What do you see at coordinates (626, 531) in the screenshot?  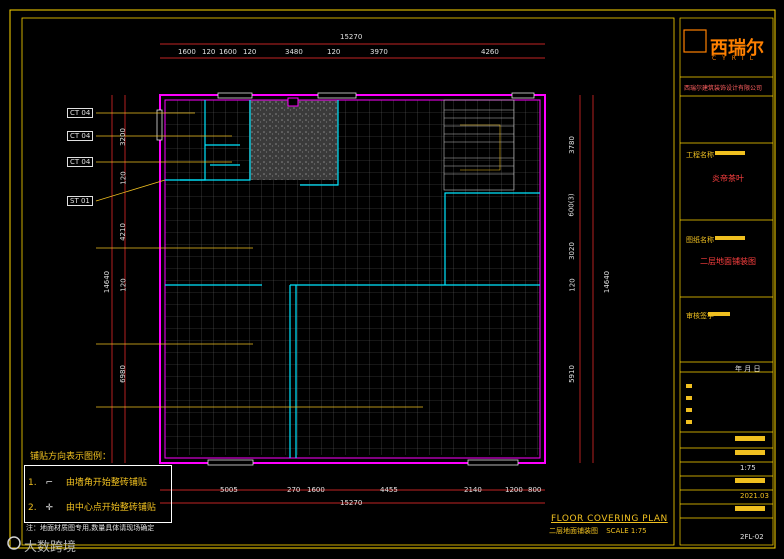 I see `plan-scale: SCALE 1:75` at bounding box center [626, 531].